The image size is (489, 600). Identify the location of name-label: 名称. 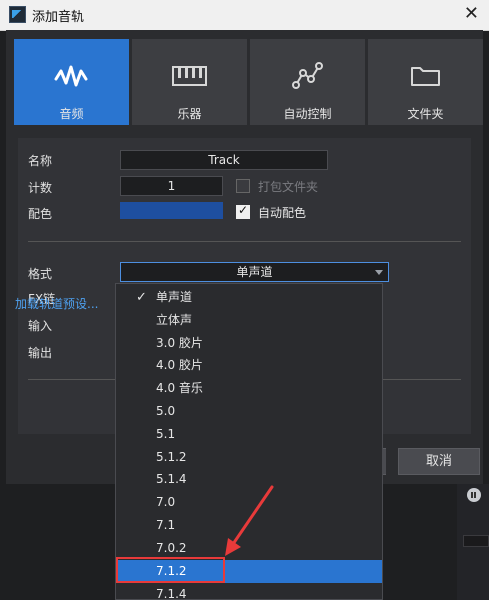
(40, 161).